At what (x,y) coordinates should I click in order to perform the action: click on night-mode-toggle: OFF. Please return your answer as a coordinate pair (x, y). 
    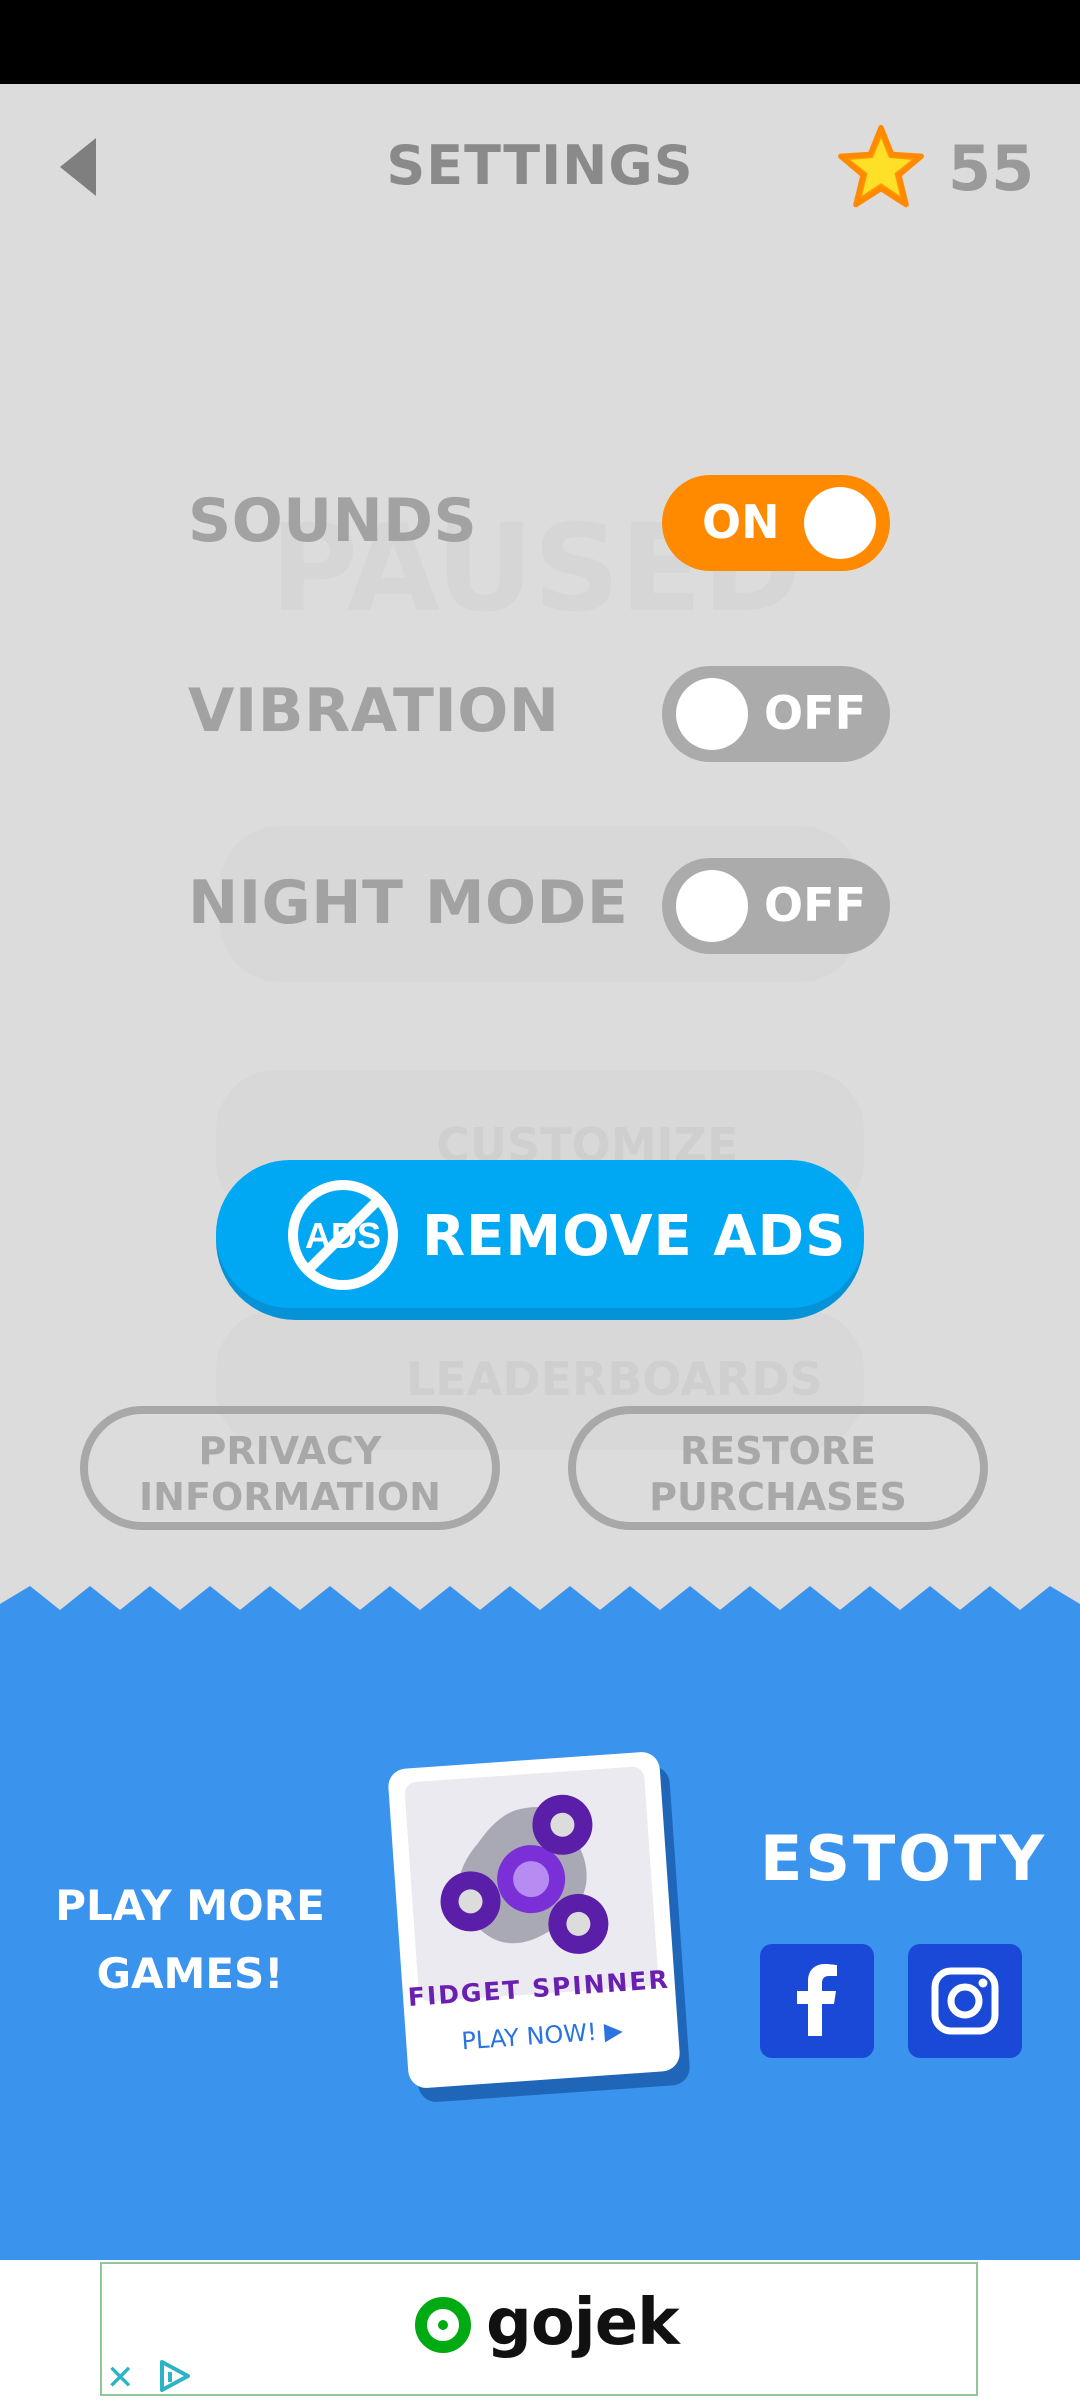
    Looking at the image, I should click on (776, 906).